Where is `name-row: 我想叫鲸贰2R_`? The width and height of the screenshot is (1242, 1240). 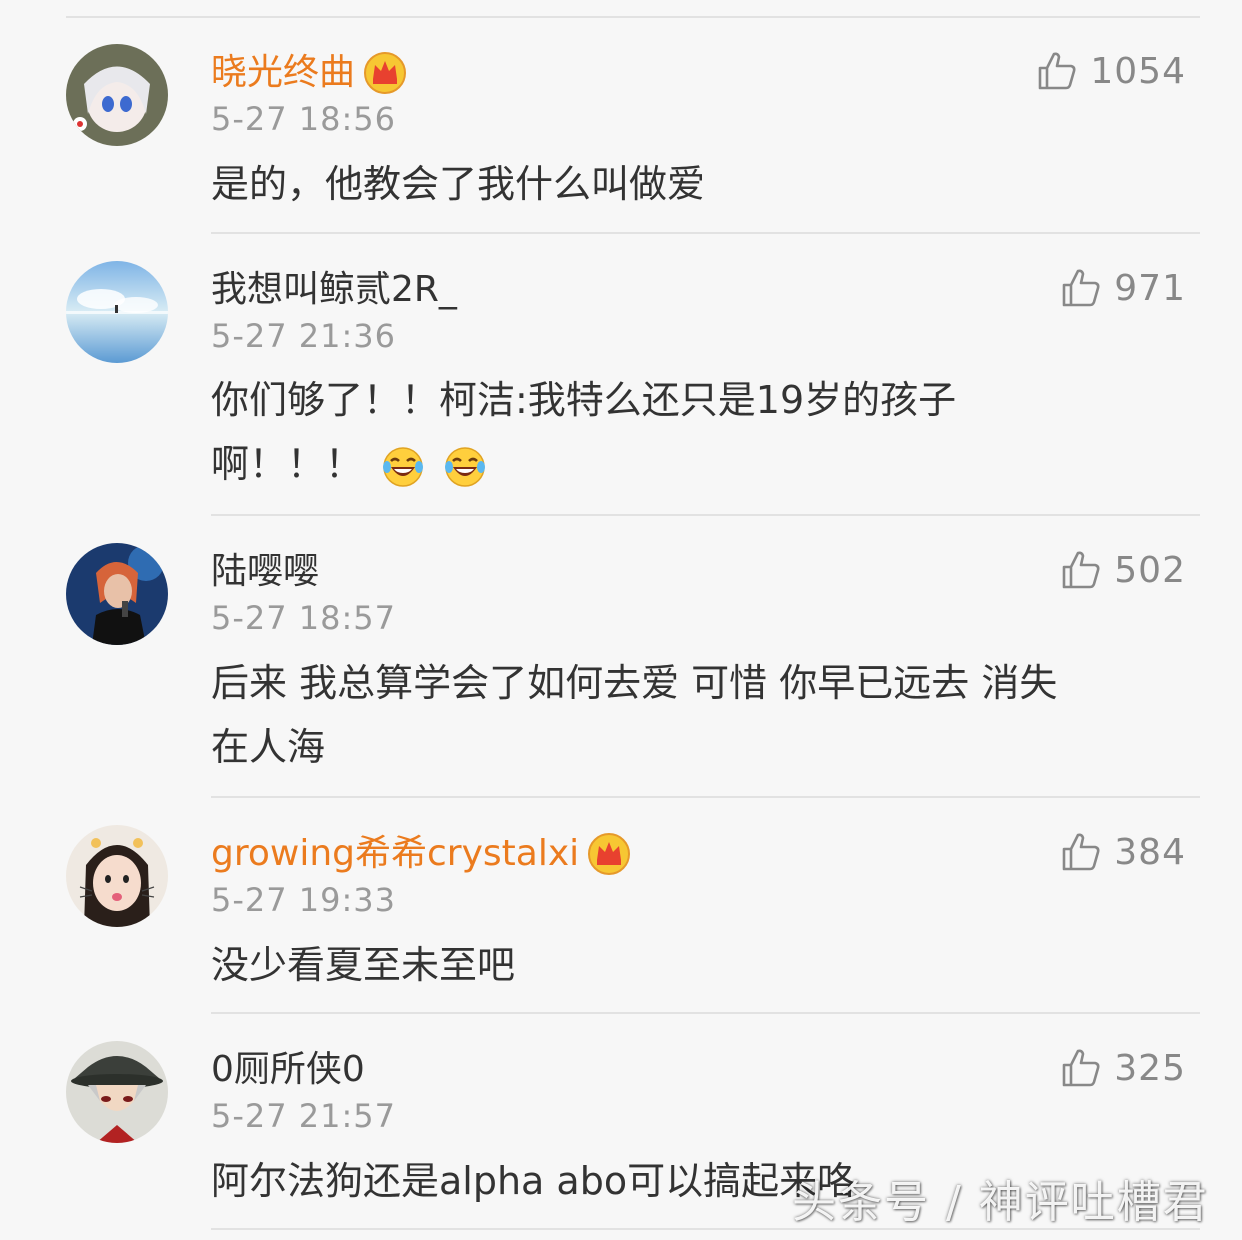 name-row: 我想叫鲸贰2R_ is located at coordinates (334, 290).